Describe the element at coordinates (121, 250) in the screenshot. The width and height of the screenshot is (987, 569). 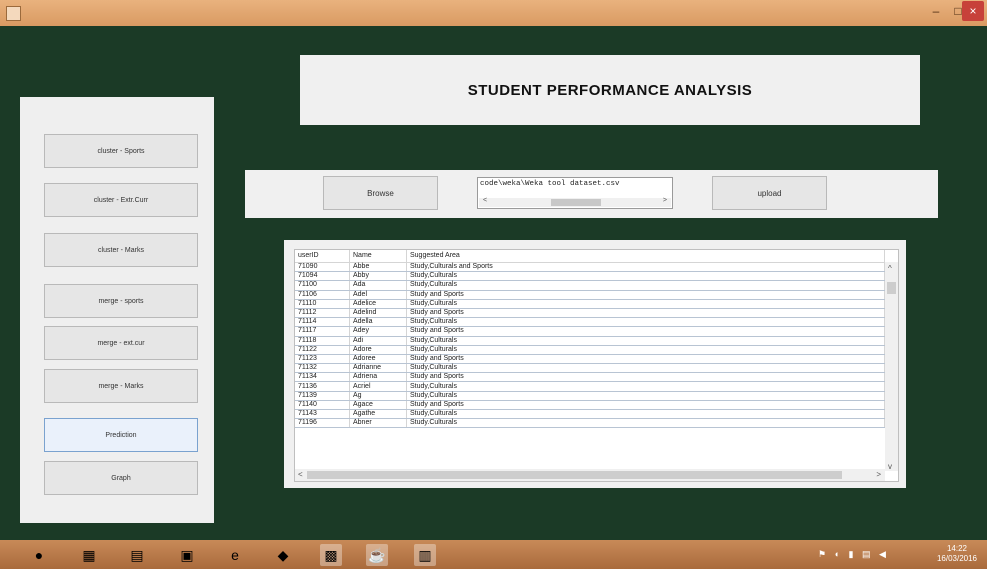
I see `cluster-marks-button: cluster - Marks` at that location.